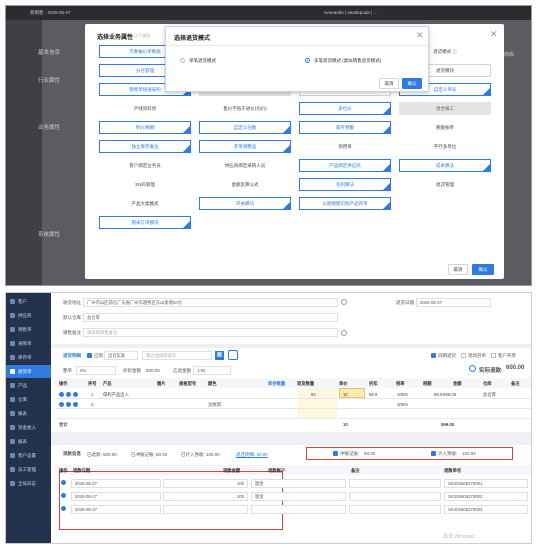 The image size is (537, 547). Describe the element at coordinates (182, 60) in the screenshot. I see `radio-single` at that location.